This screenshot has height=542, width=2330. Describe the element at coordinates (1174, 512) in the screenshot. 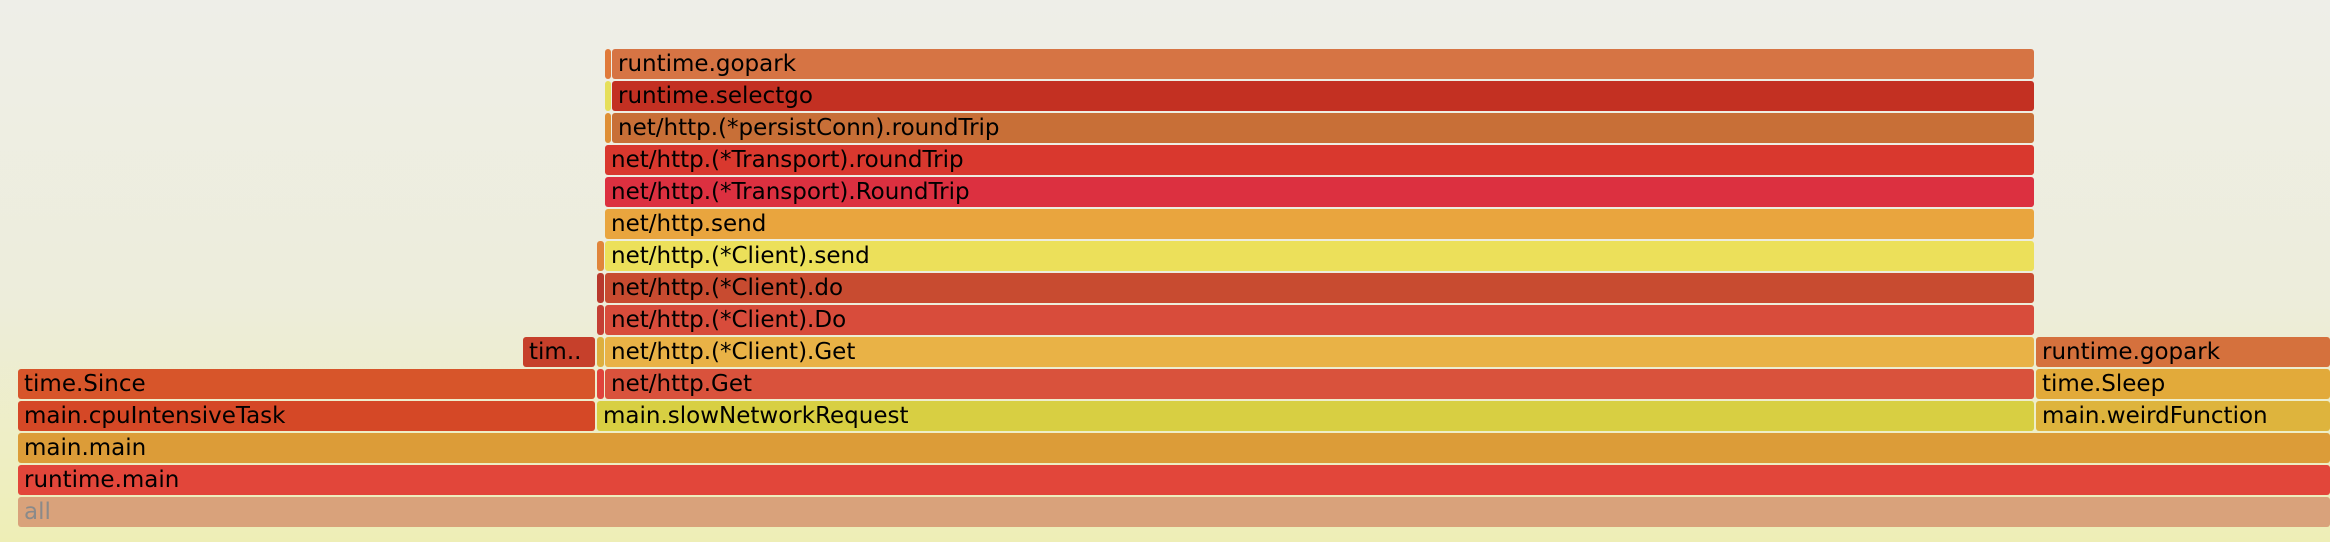

I see `flame-frame: all` at that location.